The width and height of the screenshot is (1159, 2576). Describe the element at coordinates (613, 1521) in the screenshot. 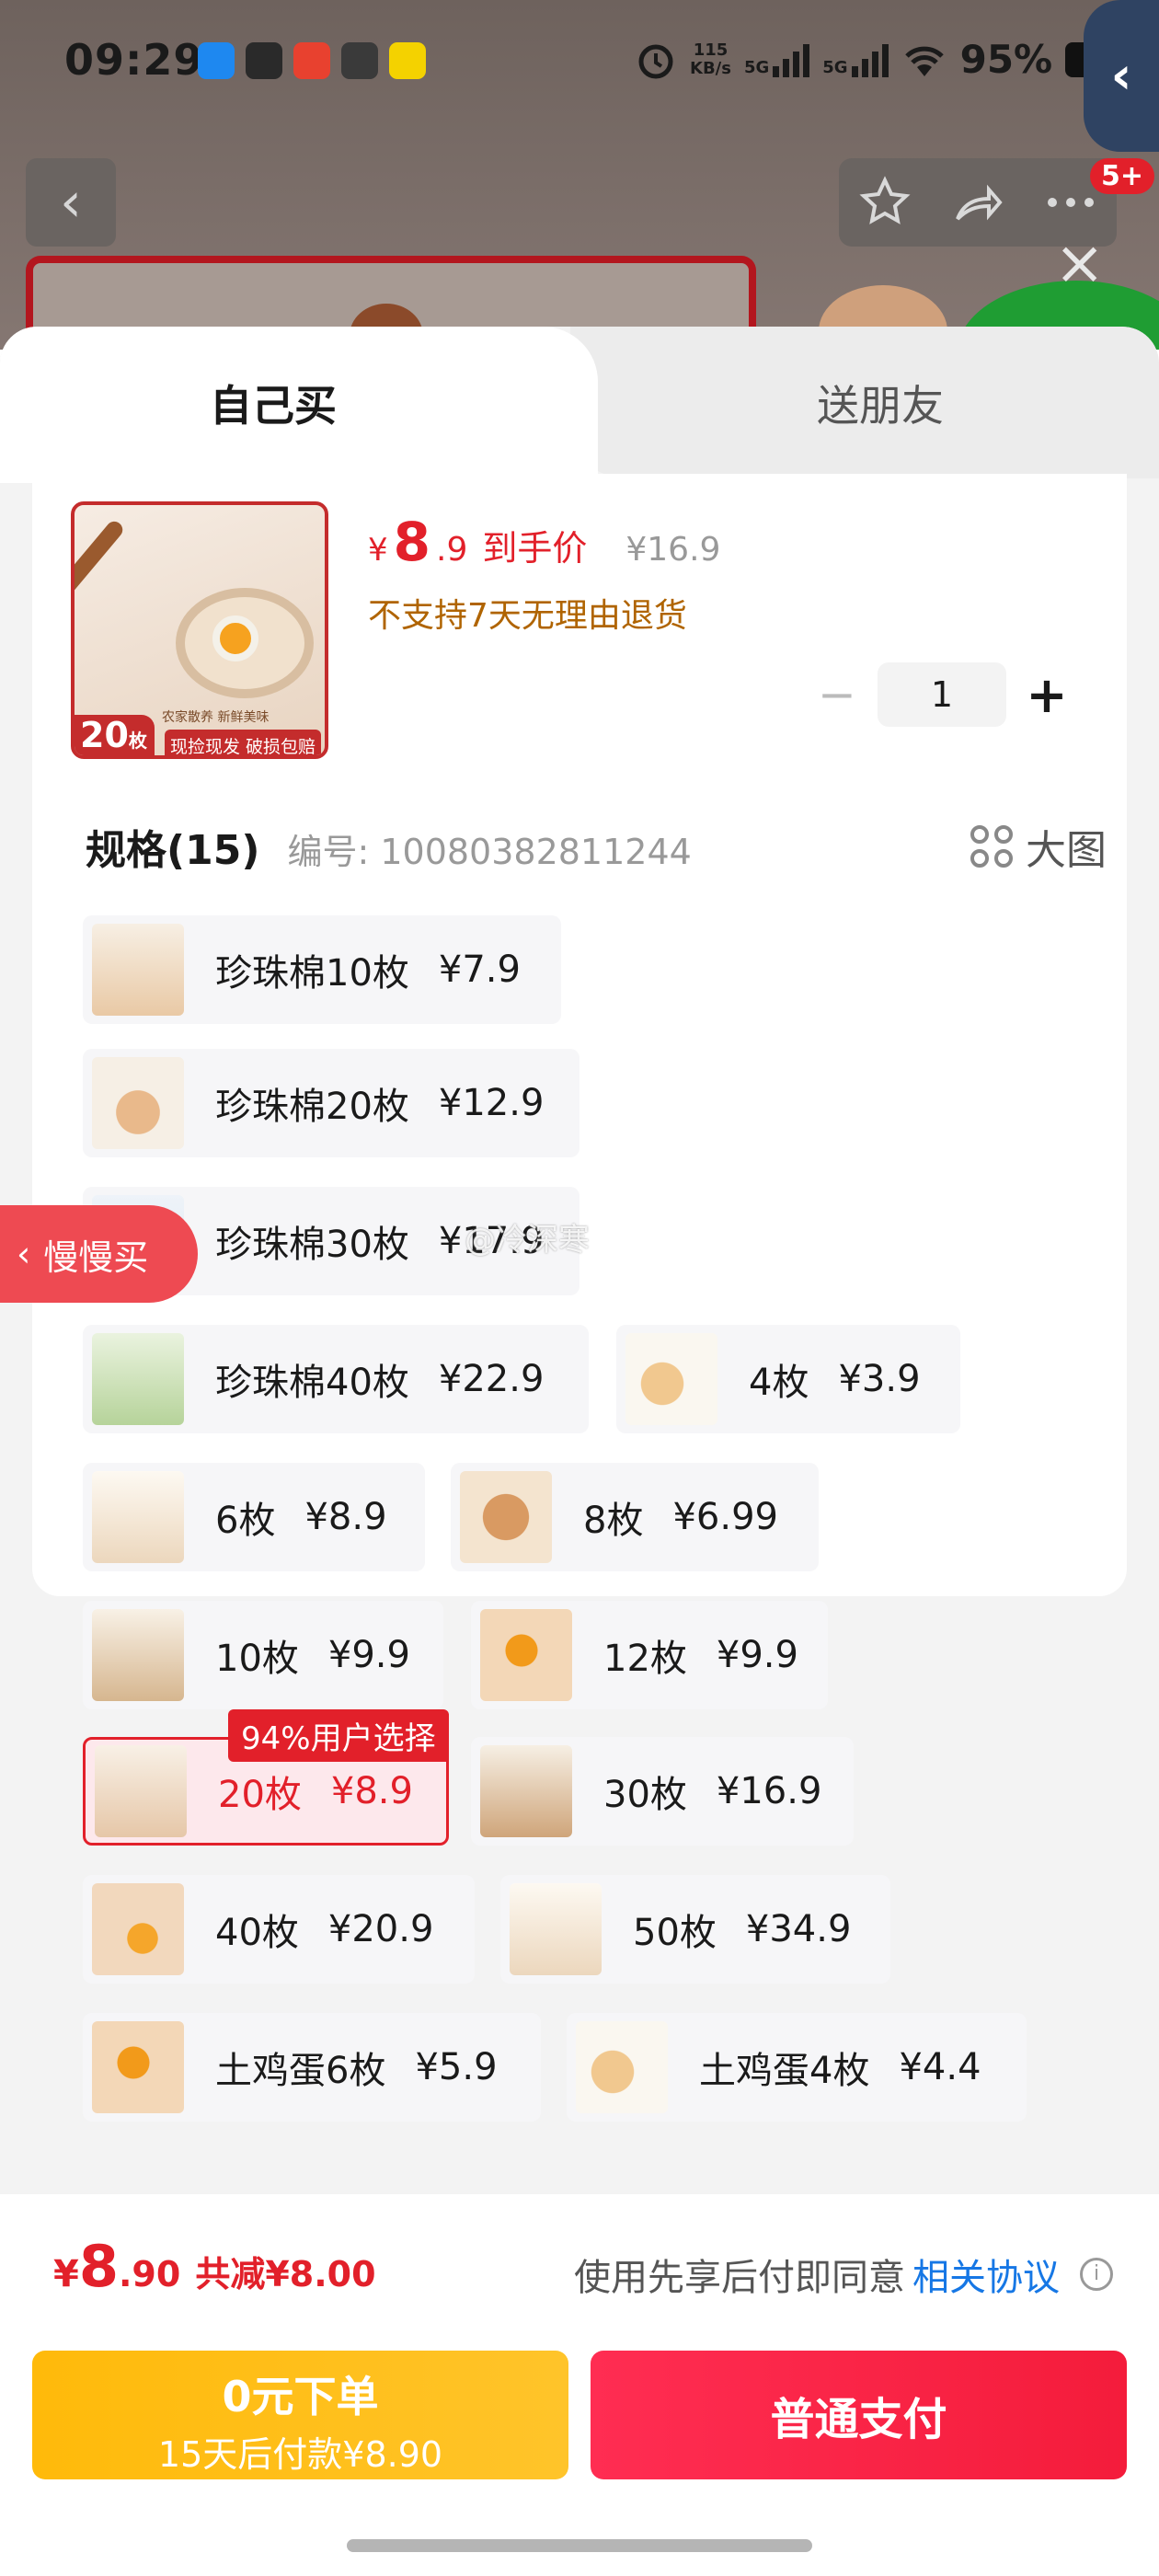

I see `spec-option-name: 8枚` at that location.